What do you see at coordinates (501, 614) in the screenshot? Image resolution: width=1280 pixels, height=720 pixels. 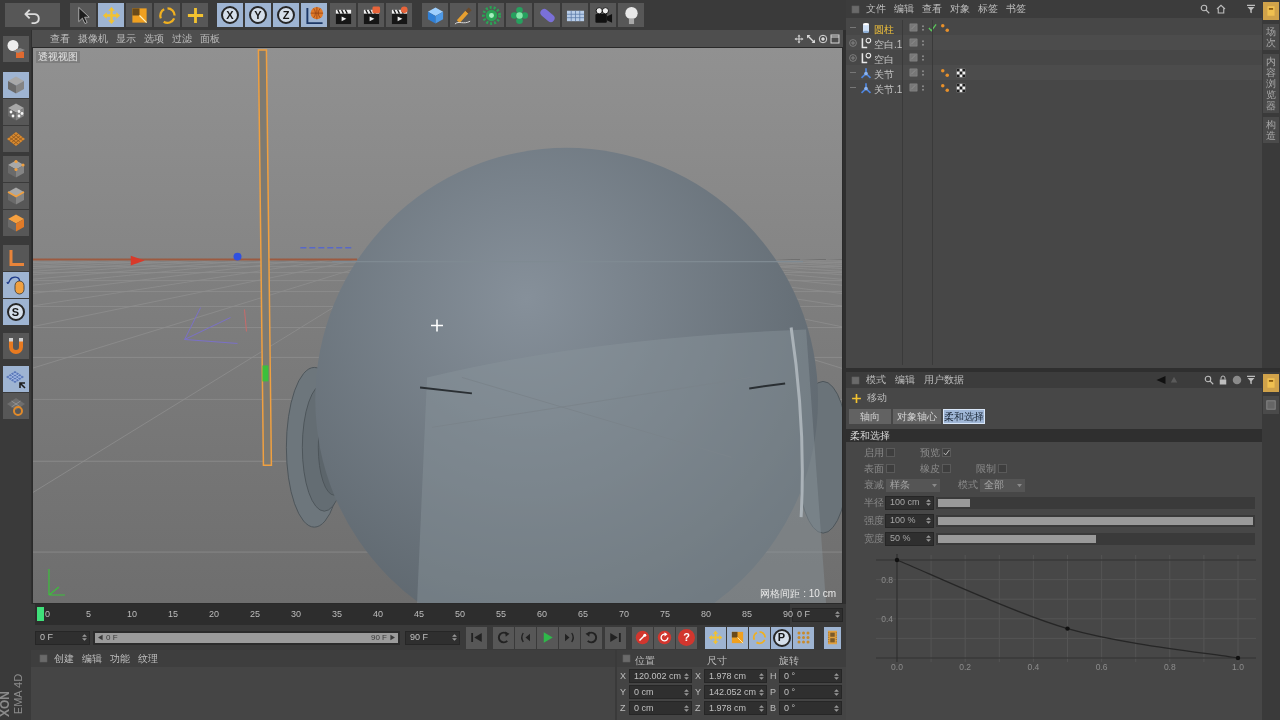 I see `frame-number: 55` at bounding box center [501, 614].